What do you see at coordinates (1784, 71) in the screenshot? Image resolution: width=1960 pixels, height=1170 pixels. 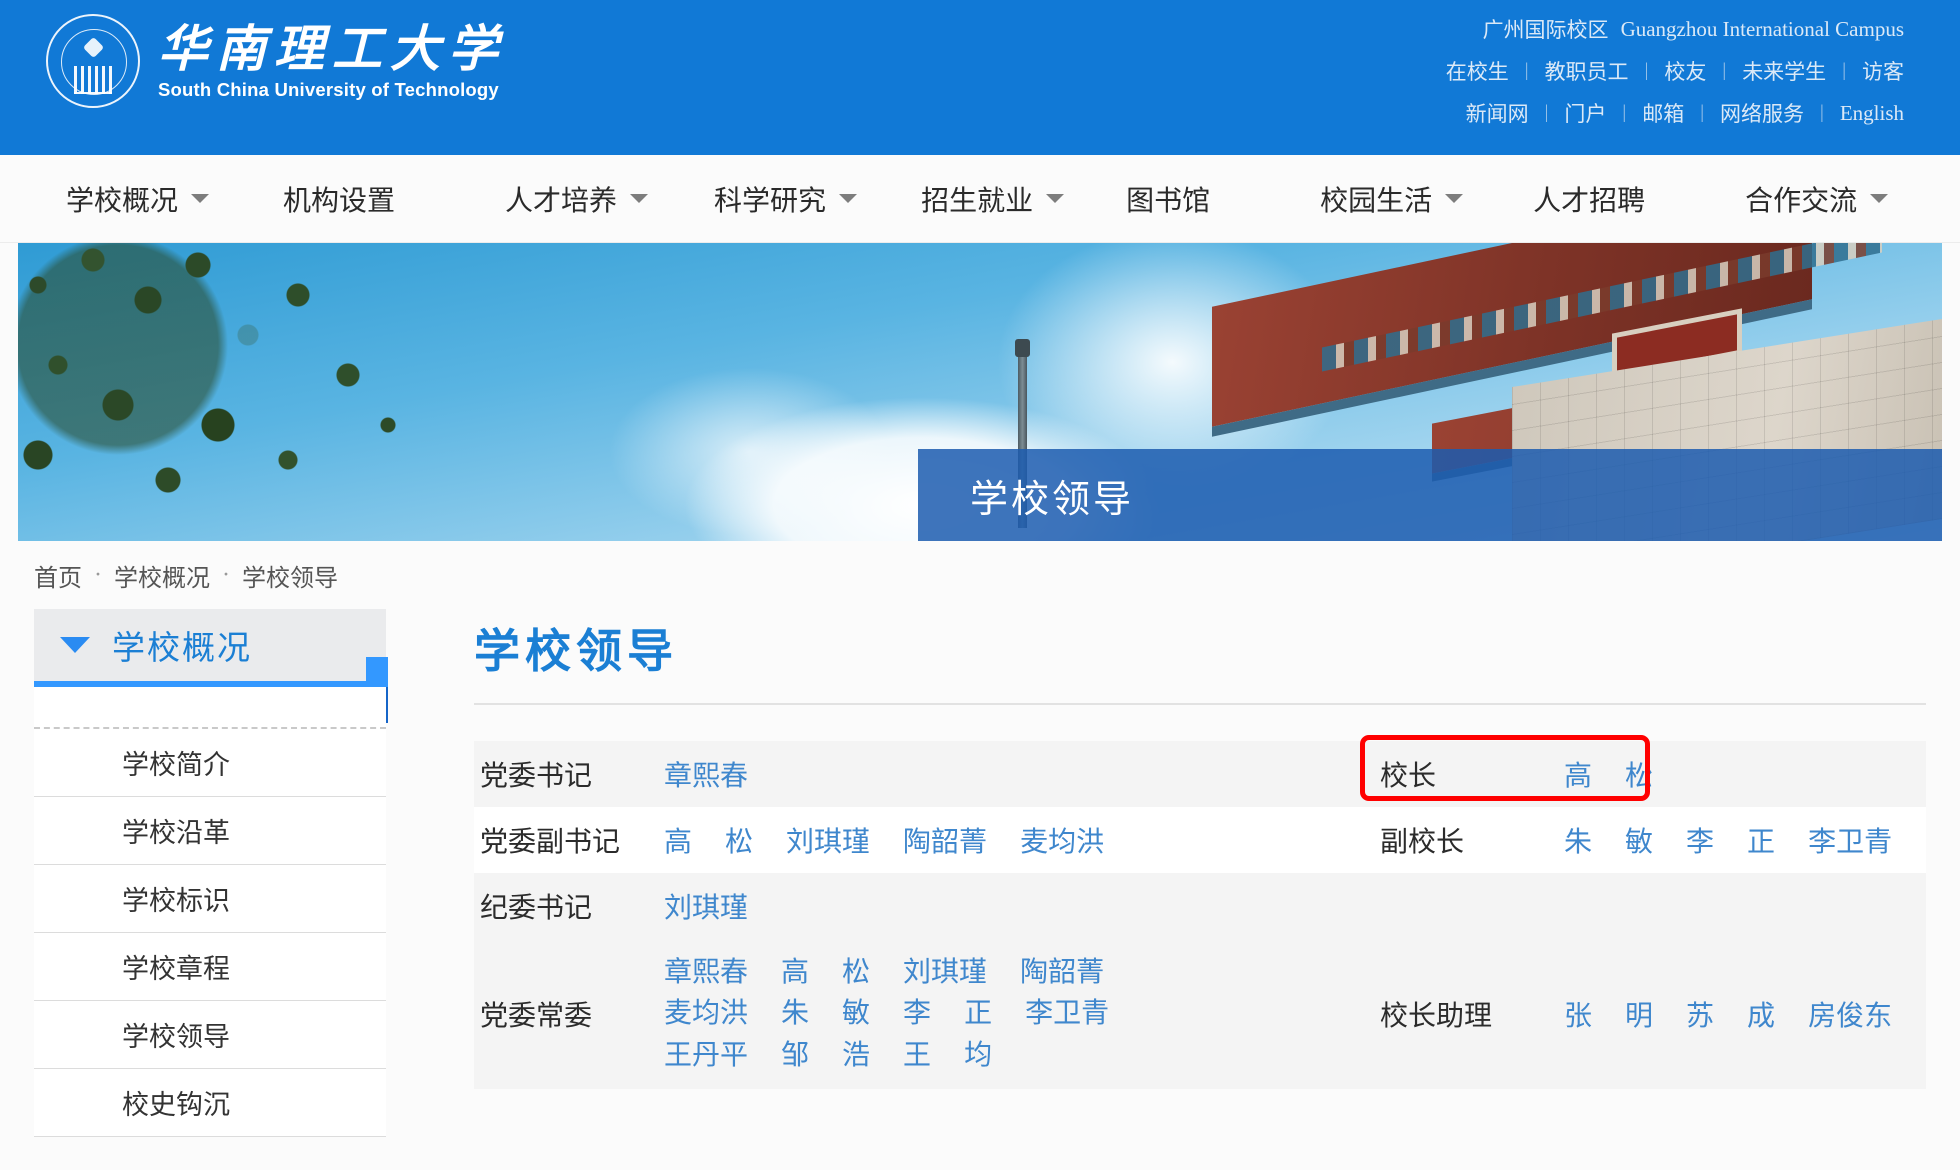 I see `link-prospective-students: 未来学生` at bounding box center [1784, 71].